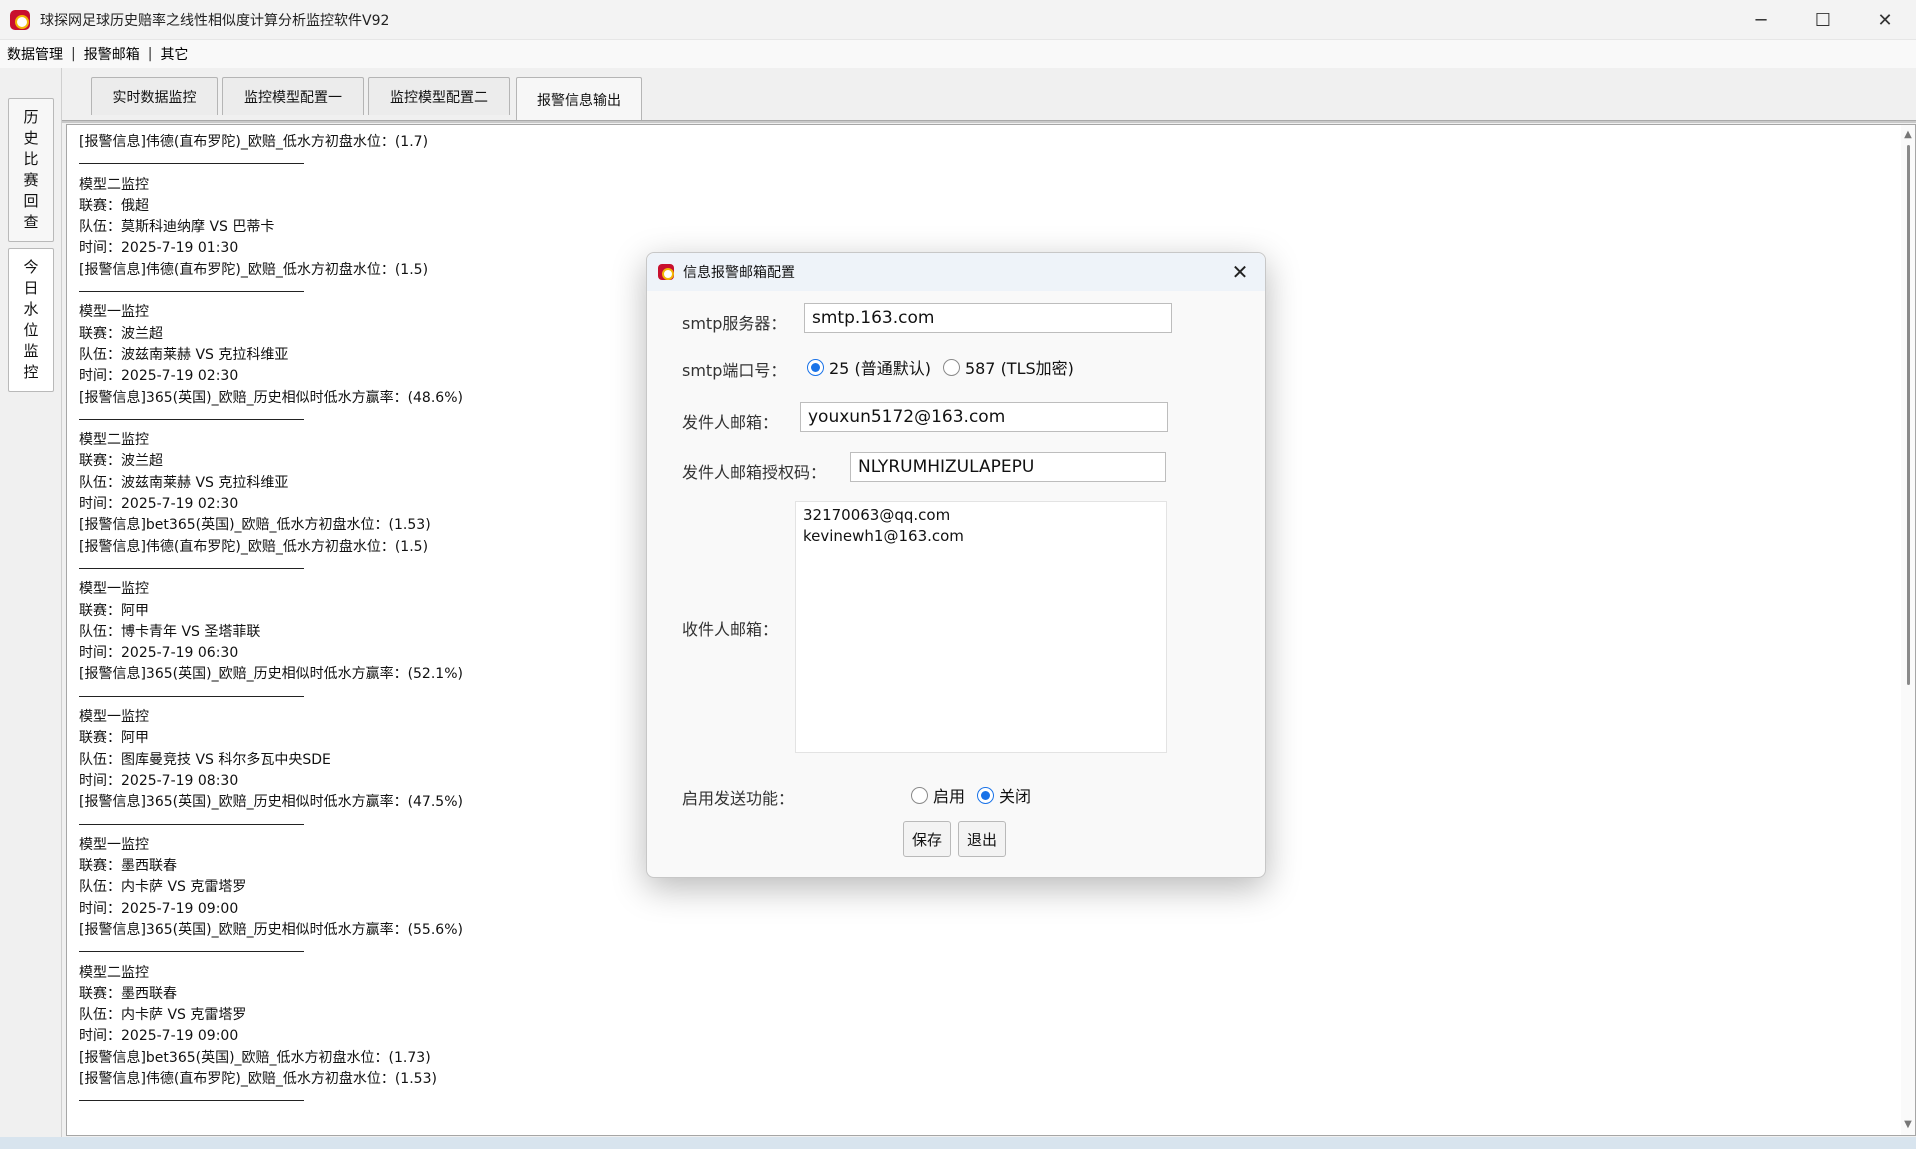 This screenshot has width=1916, height=1149. What do you see at coordinates (31, 320) in the screenshot?
I see `side-tab-today-water-level: 今 日 水 位 监 控` at bounding box center [31, 320].